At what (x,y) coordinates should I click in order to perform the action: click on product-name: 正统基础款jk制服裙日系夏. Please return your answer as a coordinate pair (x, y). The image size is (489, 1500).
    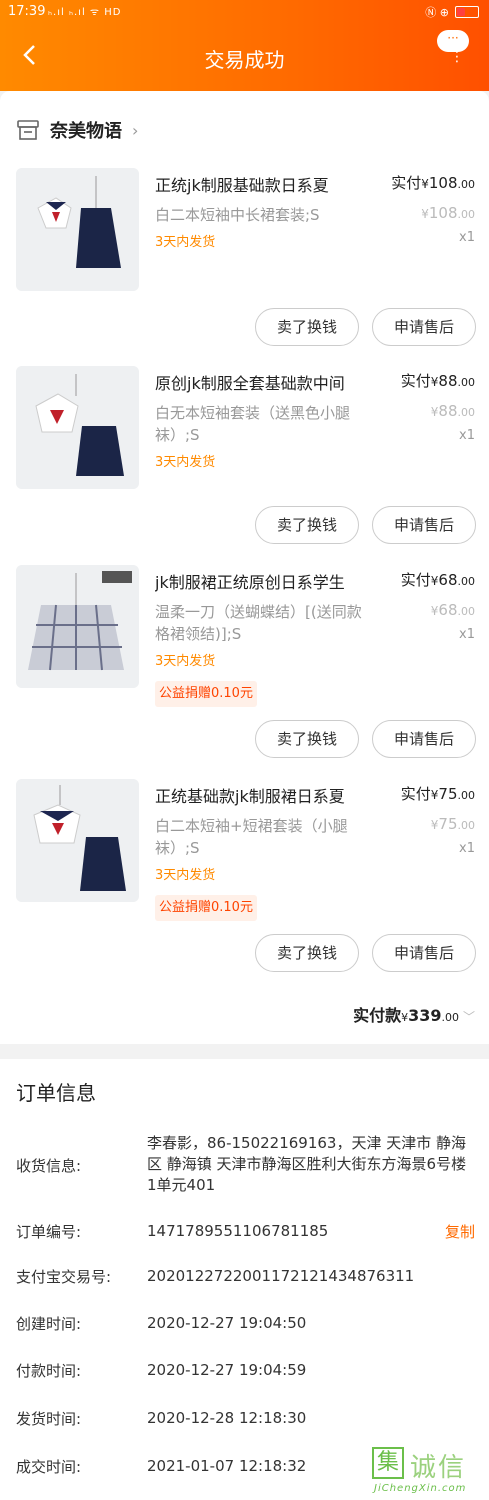
    Looking at the image, I should click on (250, 796).